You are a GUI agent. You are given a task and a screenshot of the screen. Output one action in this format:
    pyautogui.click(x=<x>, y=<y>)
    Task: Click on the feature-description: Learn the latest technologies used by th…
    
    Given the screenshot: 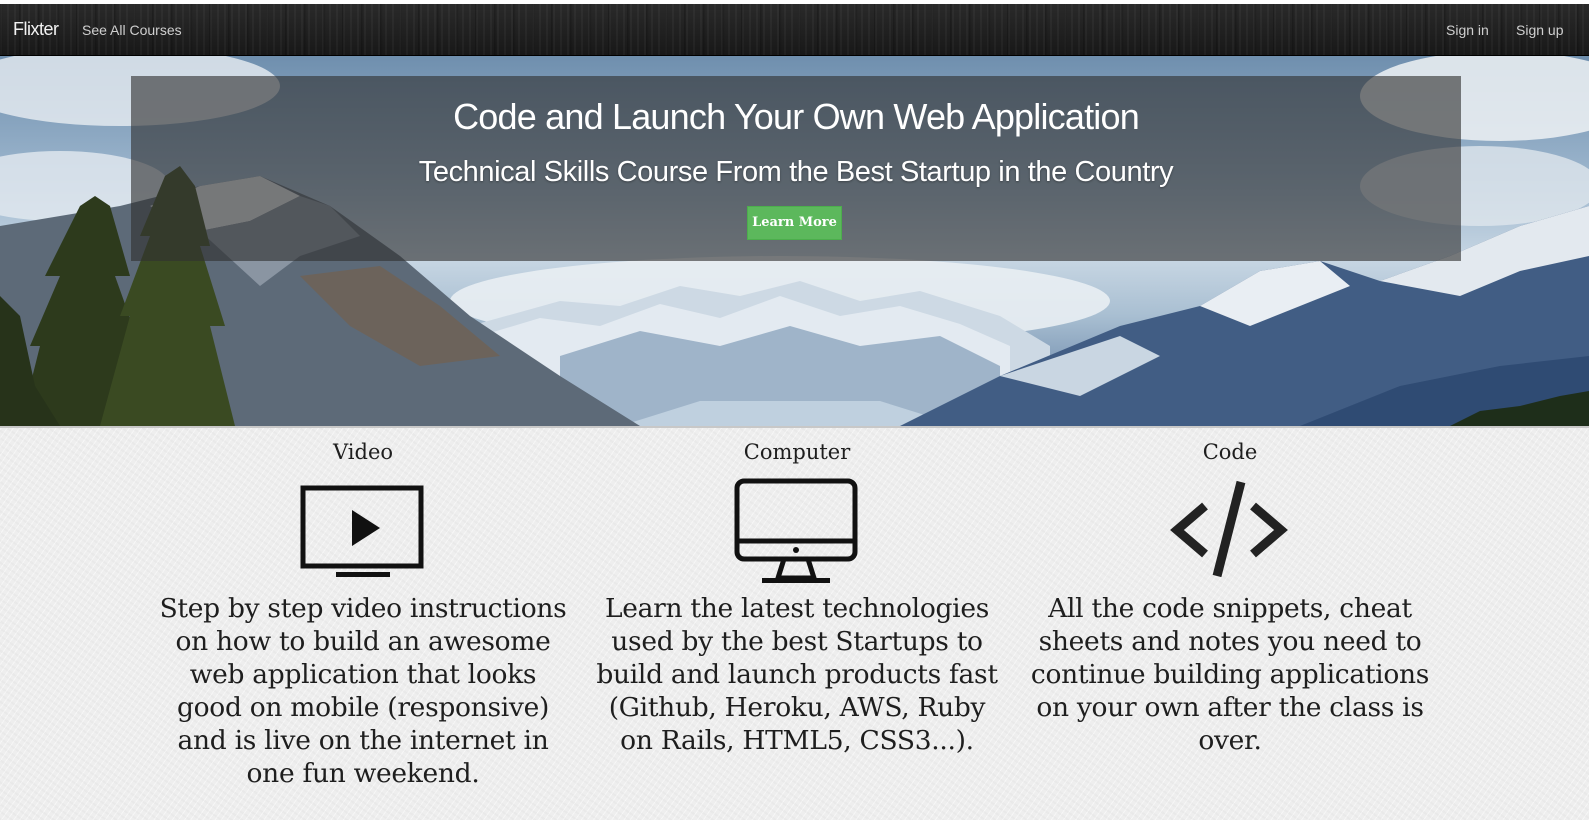 What is the action you would take?
    pyautogui.click(x=797, y=674)
    